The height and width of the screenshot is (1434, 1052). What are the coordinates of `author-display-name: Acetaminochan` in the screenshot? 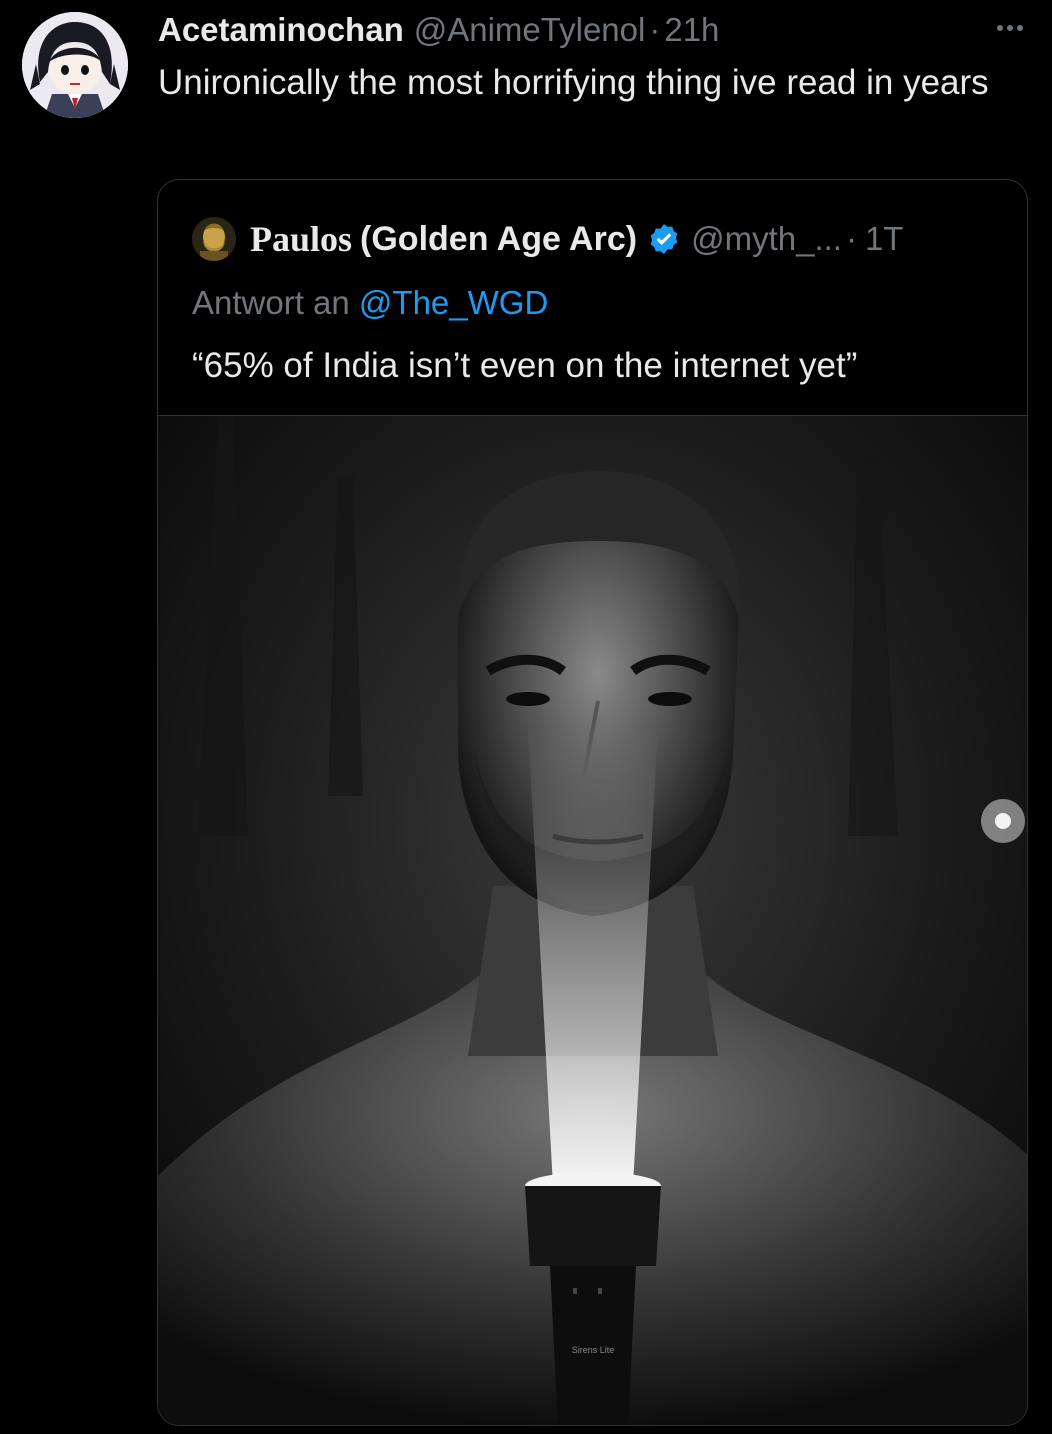 It's located at (281, 30).